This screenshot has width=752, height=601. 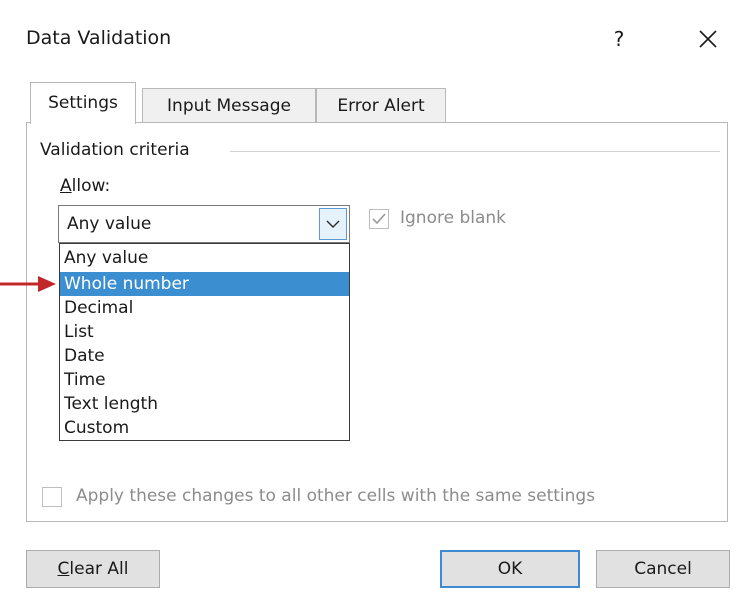 I want to click on arrow-right-icon, so click(x=28, y=284).